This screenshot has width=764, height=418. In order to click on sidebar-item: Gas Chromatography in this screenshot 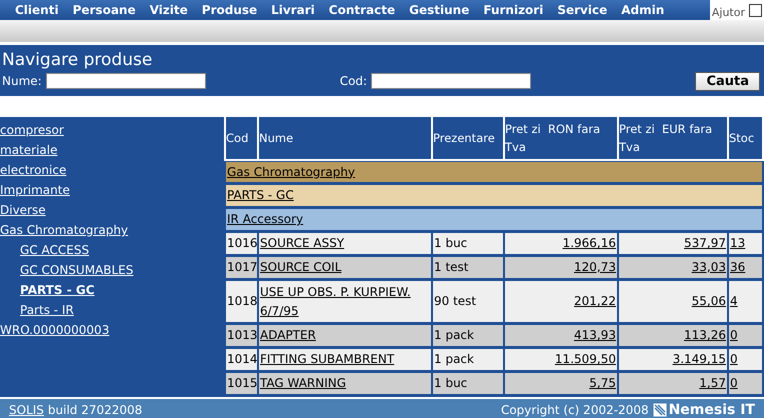, I will do `click(64, 230)`.